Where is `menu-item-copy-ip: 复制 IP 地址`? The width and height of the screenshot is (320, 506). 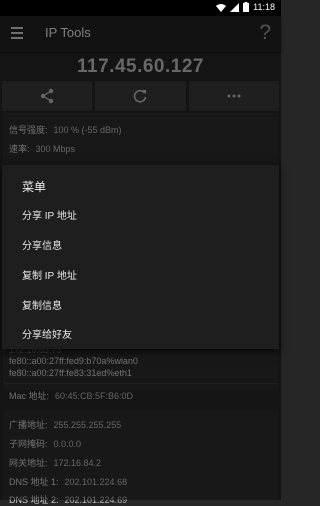 menu-item-copy-ip: 复制 IP 地址 is located at coordinates (142, 274).